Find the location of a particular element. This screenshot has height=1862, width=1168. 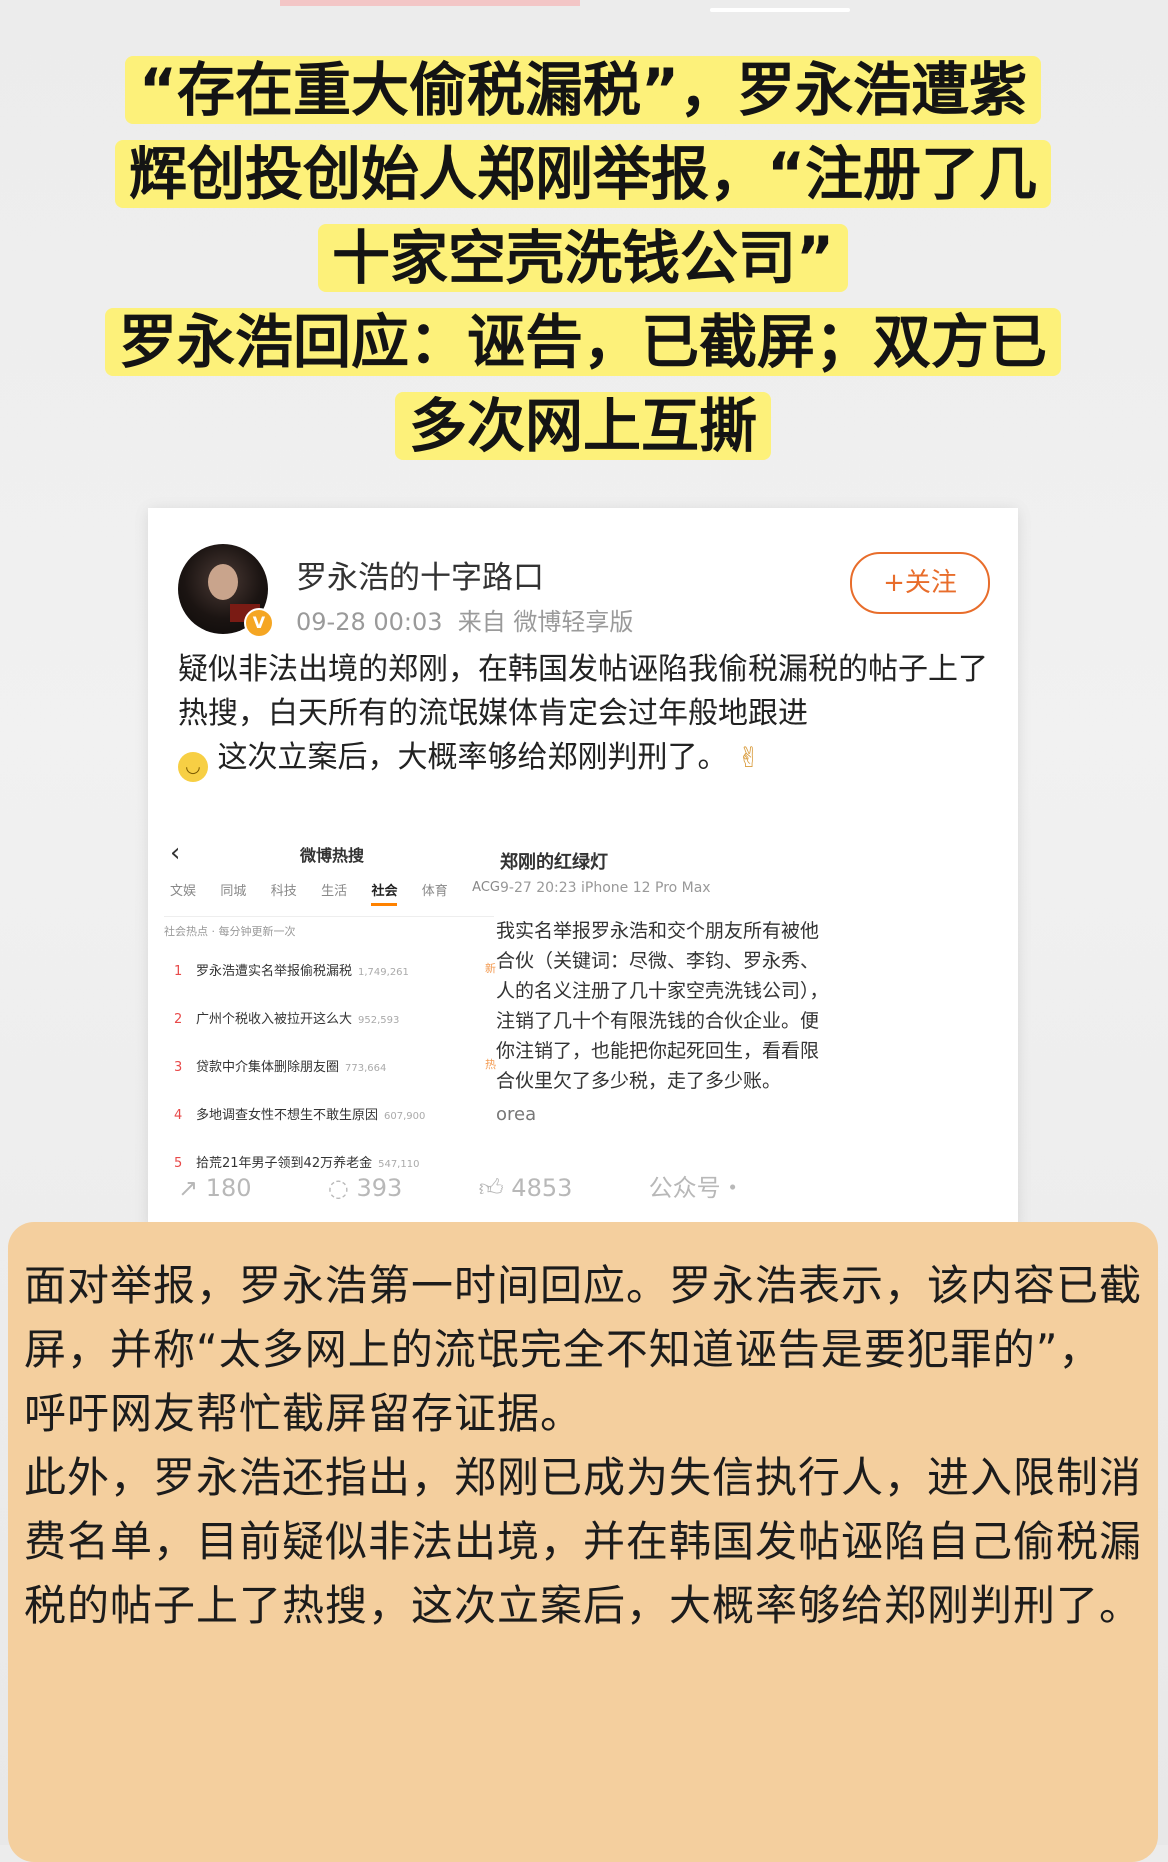

hot-rank: 4 is located at coordinates (178, 1115).